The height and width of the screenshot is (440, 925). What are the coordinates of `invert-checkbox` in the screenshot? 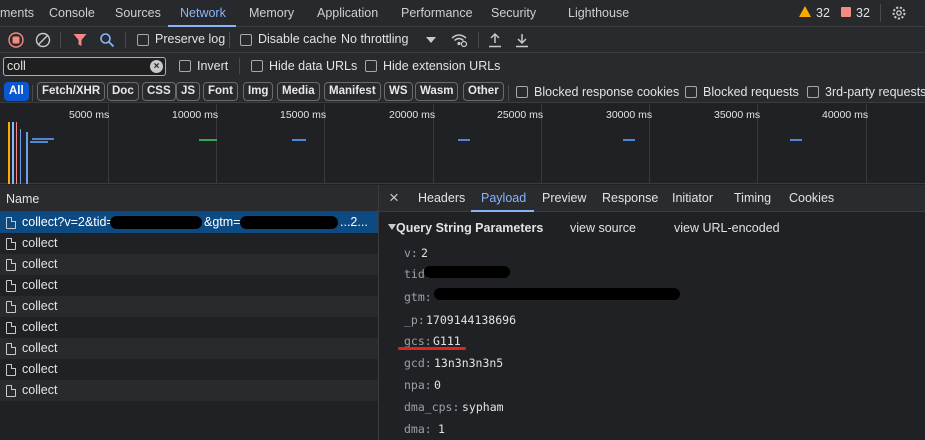 It's located at (185, 66).